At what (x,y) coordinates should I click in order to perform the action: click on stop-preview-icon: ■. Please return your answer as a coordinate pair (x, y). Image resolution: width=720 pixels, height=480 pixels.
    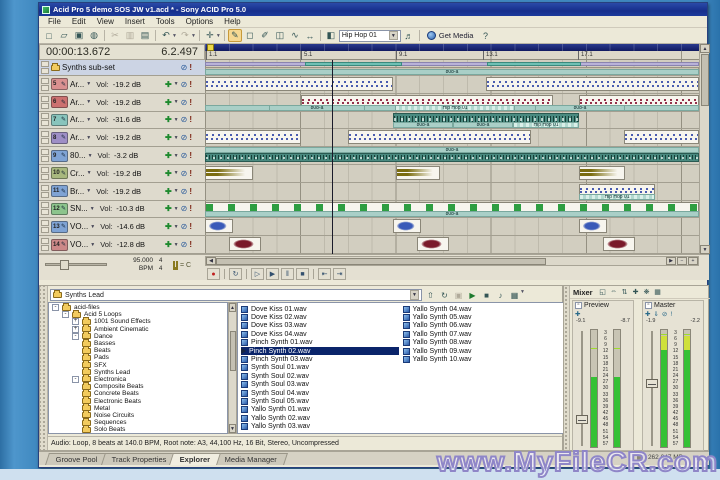
    Looking at the image, I should click on (486, 295).